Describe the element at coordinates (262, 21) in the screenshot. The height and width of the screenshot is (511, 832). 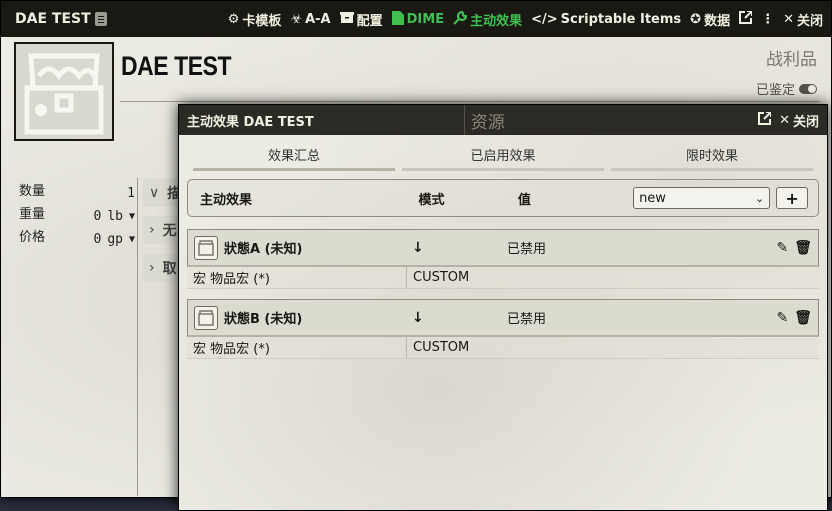
I see `sheet-template-label: 卡模板` at that location.